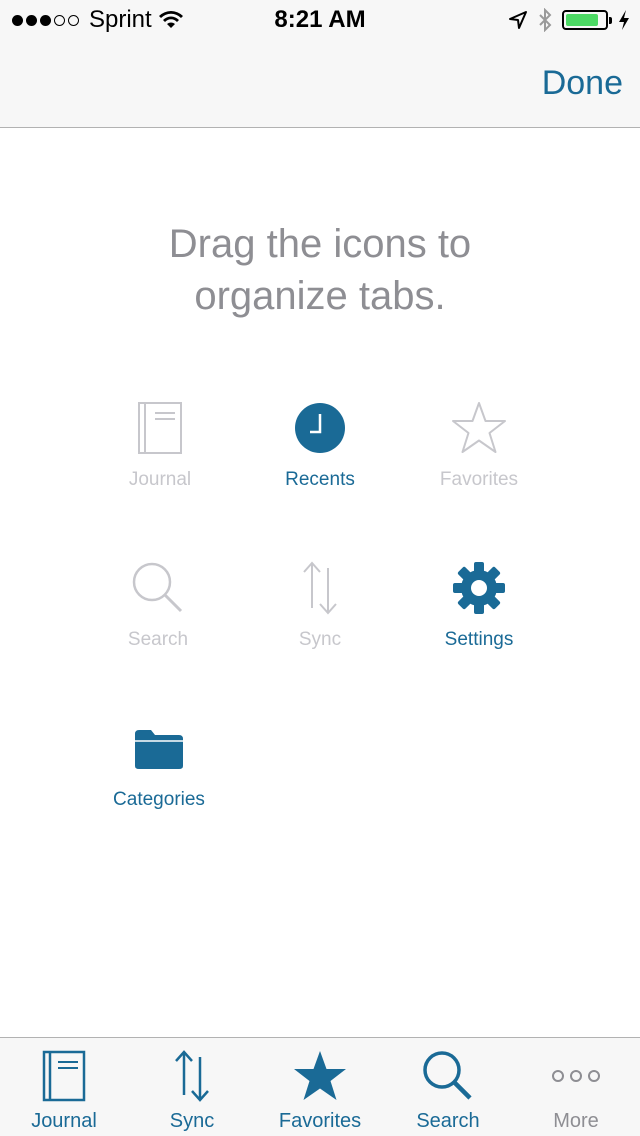 Image resolution: width=640 pixels, height=1136 pixels. Describe the element at coordinates (320, 479) in the screenshot. I see `tab-option-label: Recents` at that location.